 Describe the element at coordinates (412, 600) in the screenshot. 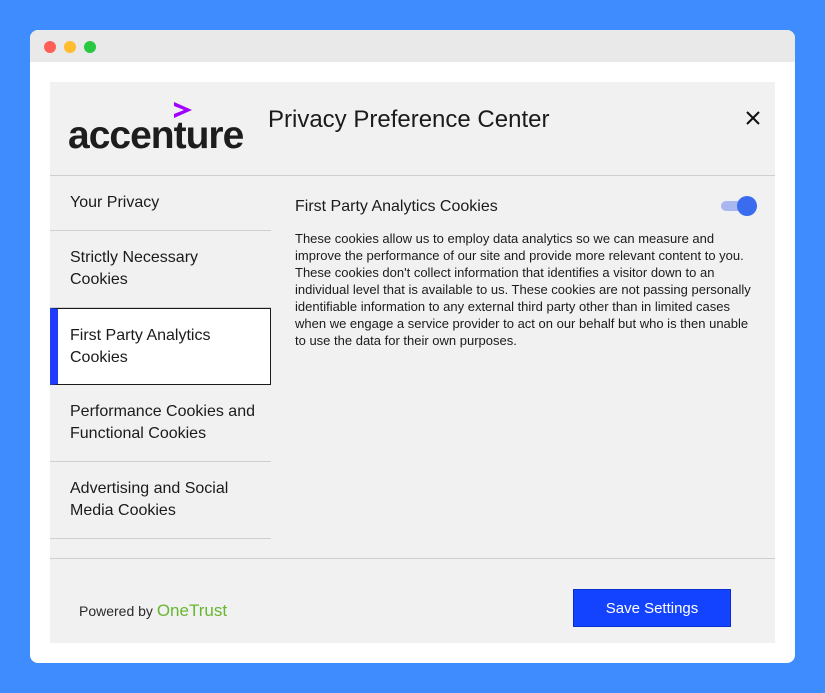

I see `modal-footer: Powered by OneTrust Save Settings` at that location.